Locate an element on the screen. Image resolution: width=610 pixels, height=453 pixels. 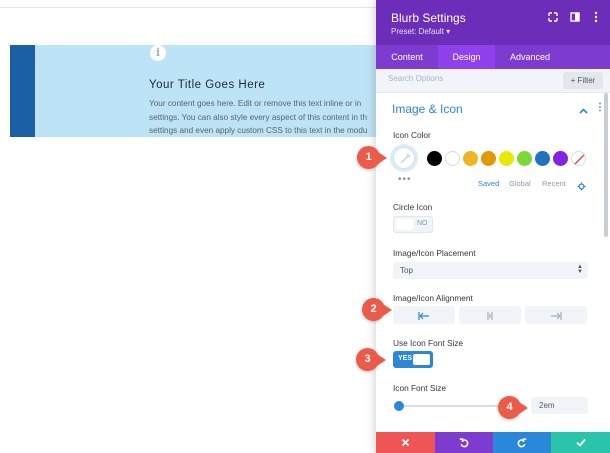
tab-content: Content is located at coordinates (407, 57).